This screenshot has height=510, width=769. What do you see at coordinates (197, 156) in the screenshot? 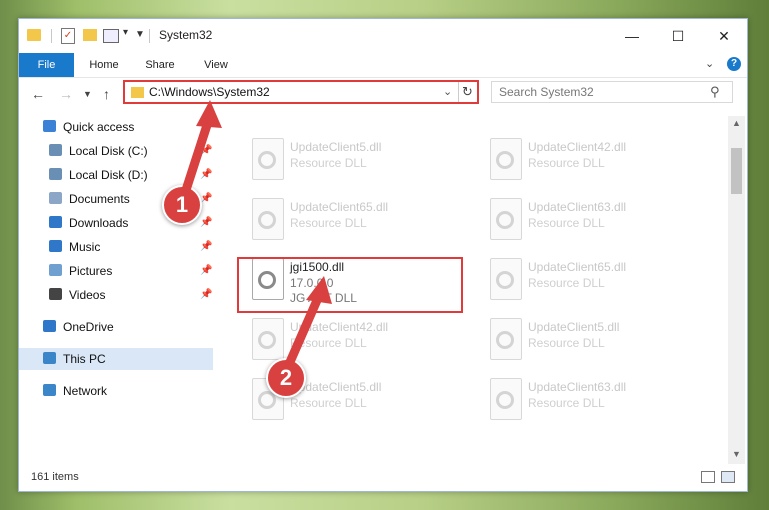
I see `arrow-1-shaft` at bounding box center [197, 156].